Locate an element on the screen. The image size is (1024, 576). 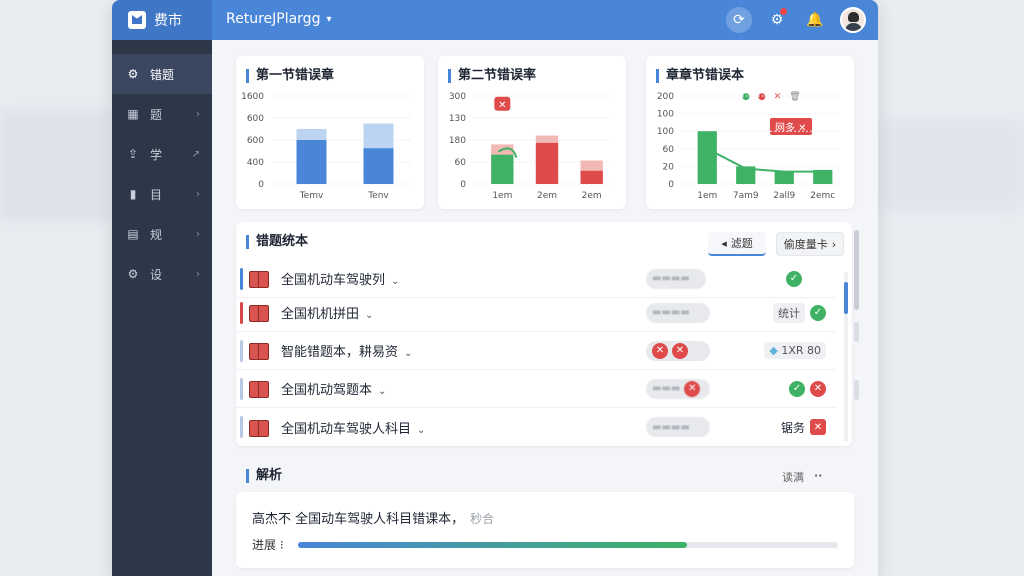
refresh-button: ⟳ is located at coordinates (739, 20).